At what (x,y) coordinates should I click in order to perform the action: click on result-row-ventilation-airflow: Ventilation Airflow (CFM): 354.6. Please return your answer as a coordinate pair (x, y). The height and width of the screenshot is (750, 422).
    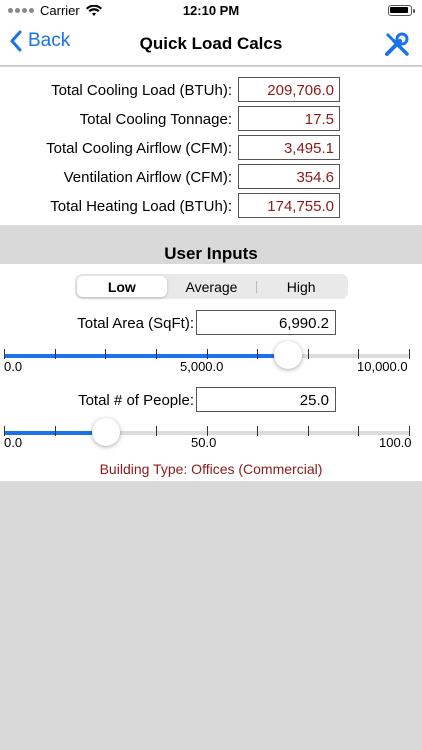
    Looking at the image, I should click on (211, 177).